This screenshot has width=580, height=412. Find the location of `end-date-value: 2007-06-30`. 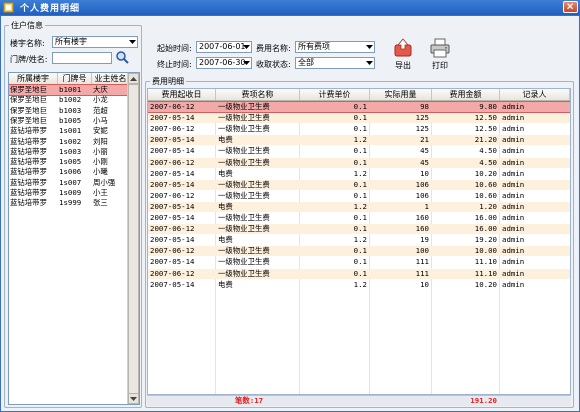

end-date-value: 2007-06-30 is located at coordinates (222, 62).